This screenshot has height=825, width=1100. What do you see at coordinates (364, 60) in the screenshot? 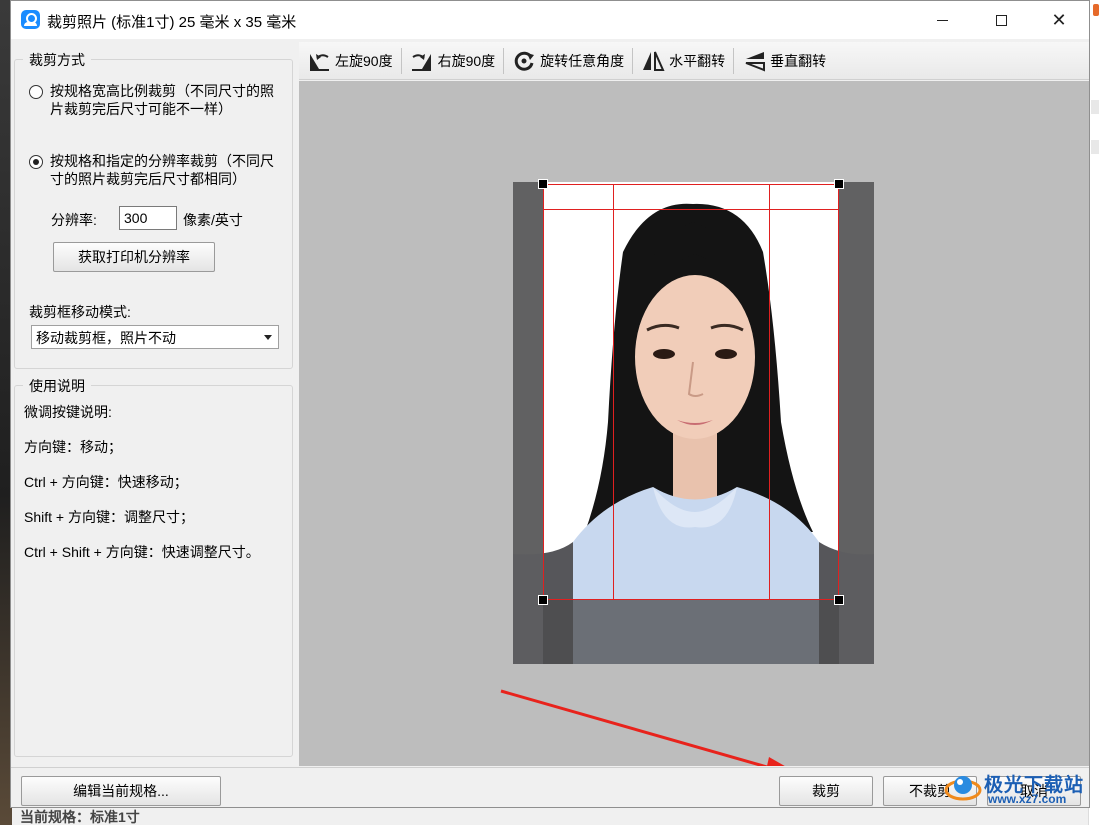
I see `rotate-left-label: 左旋90度` at bounding box center [364, 60].